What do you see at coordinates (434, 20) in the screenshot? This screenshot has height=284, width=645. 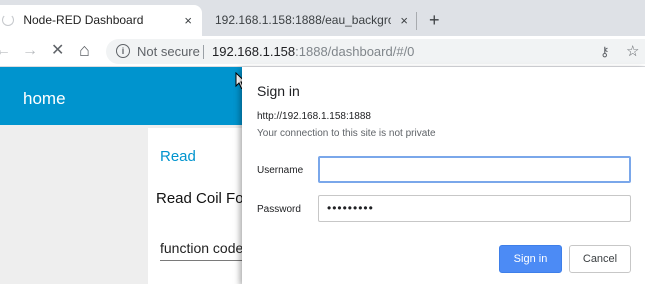 I see `new-tab-button: +` at bounding box center [434, 20].